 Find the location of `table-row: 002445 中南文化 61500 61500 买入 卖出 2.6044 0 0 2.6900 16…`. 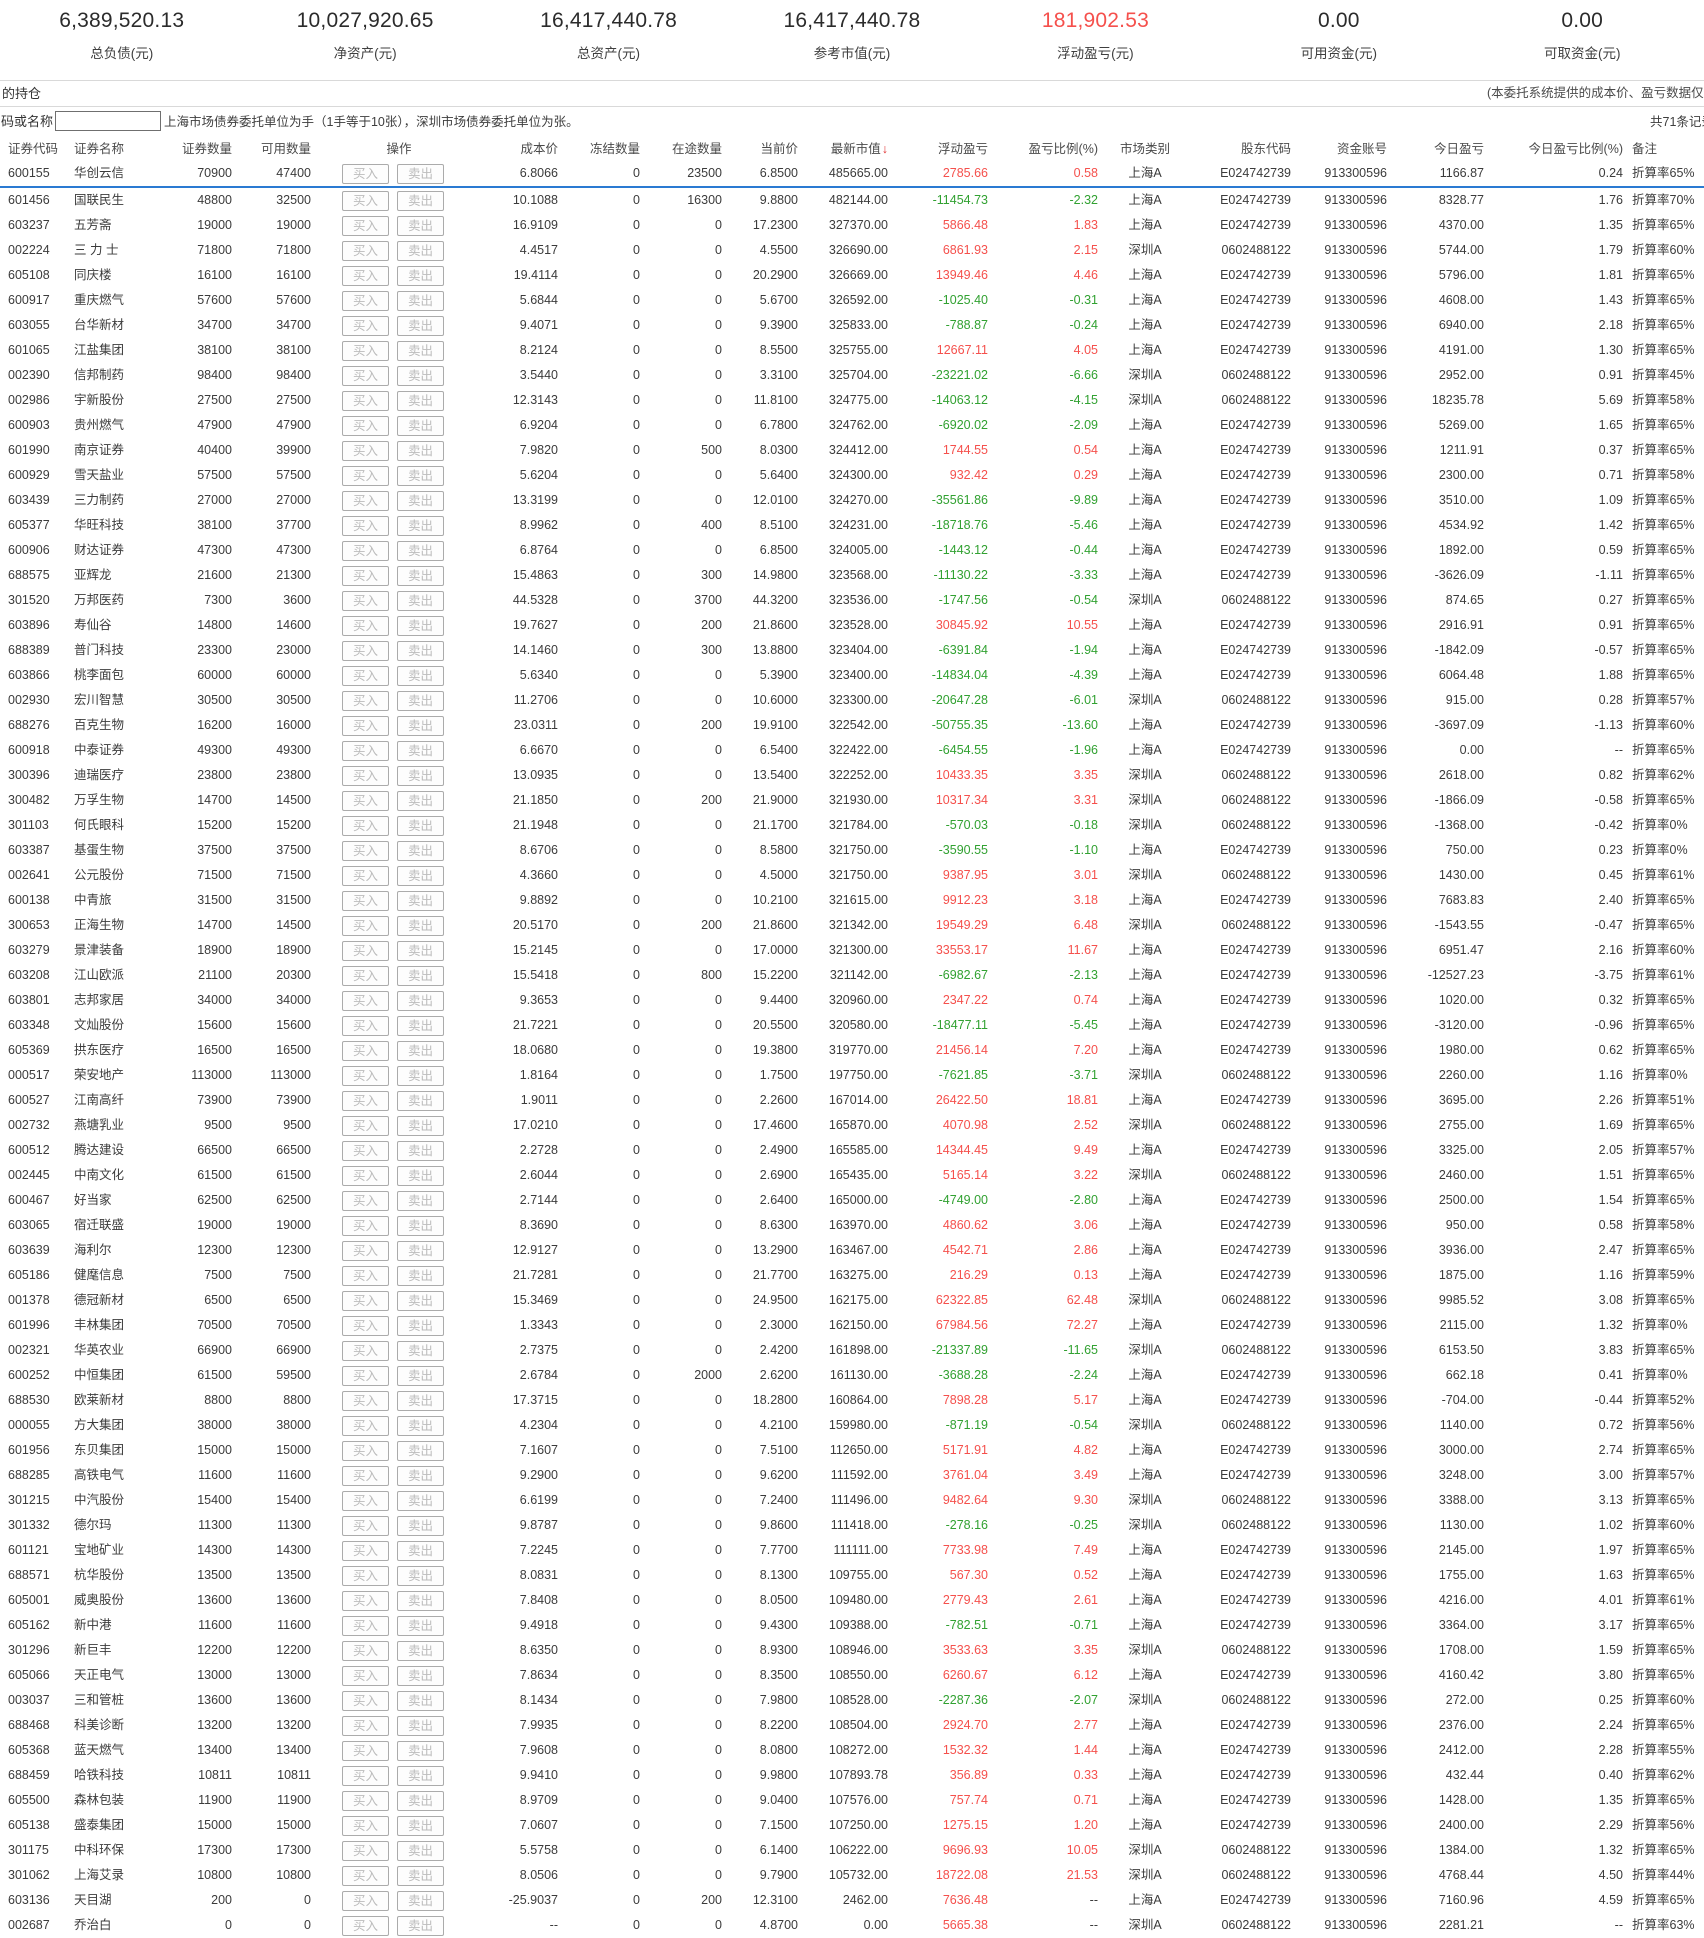

table-row: 002445 中南文化 61500 61500 买入 卖出 2.6044 0 0 2.6900 16… is located at coordinates (852, 1175).